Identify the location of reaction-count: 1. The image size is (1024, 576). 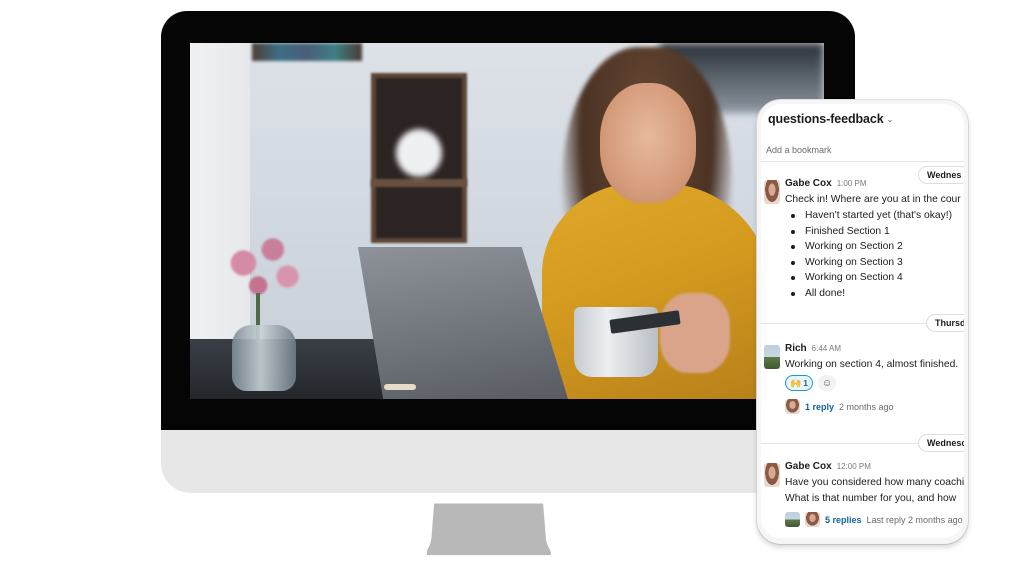
(805, 383).